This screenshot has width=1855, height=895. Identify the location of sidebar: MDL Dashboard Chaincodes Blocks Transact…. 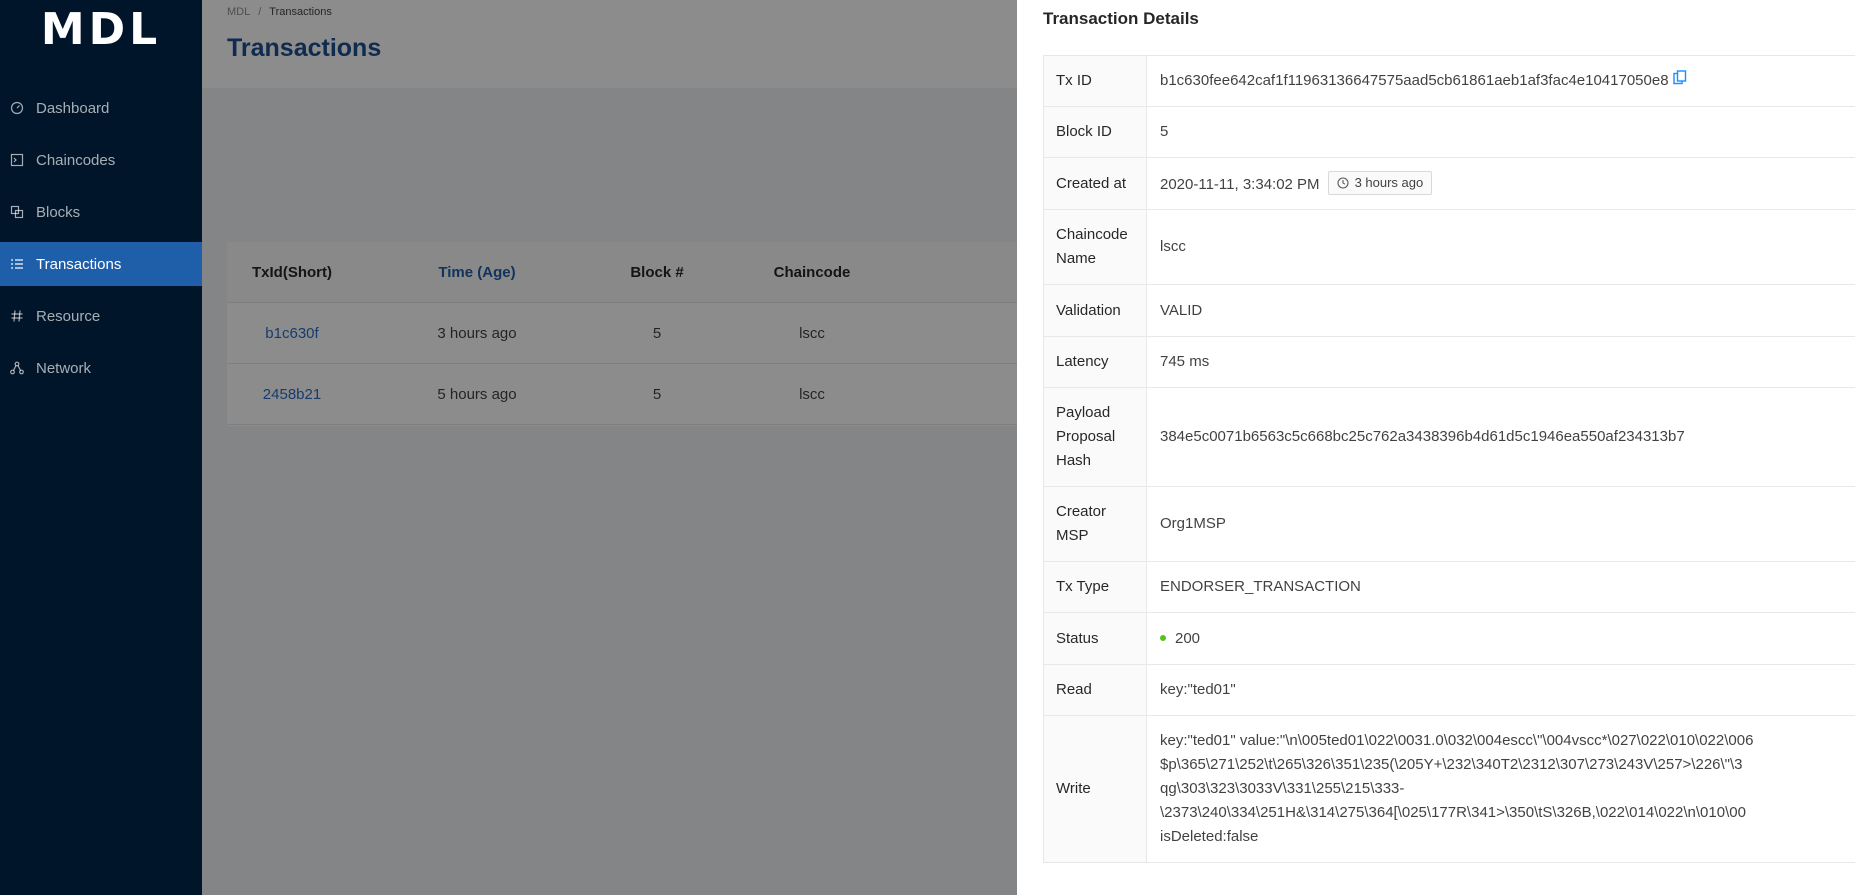
(101, 447).